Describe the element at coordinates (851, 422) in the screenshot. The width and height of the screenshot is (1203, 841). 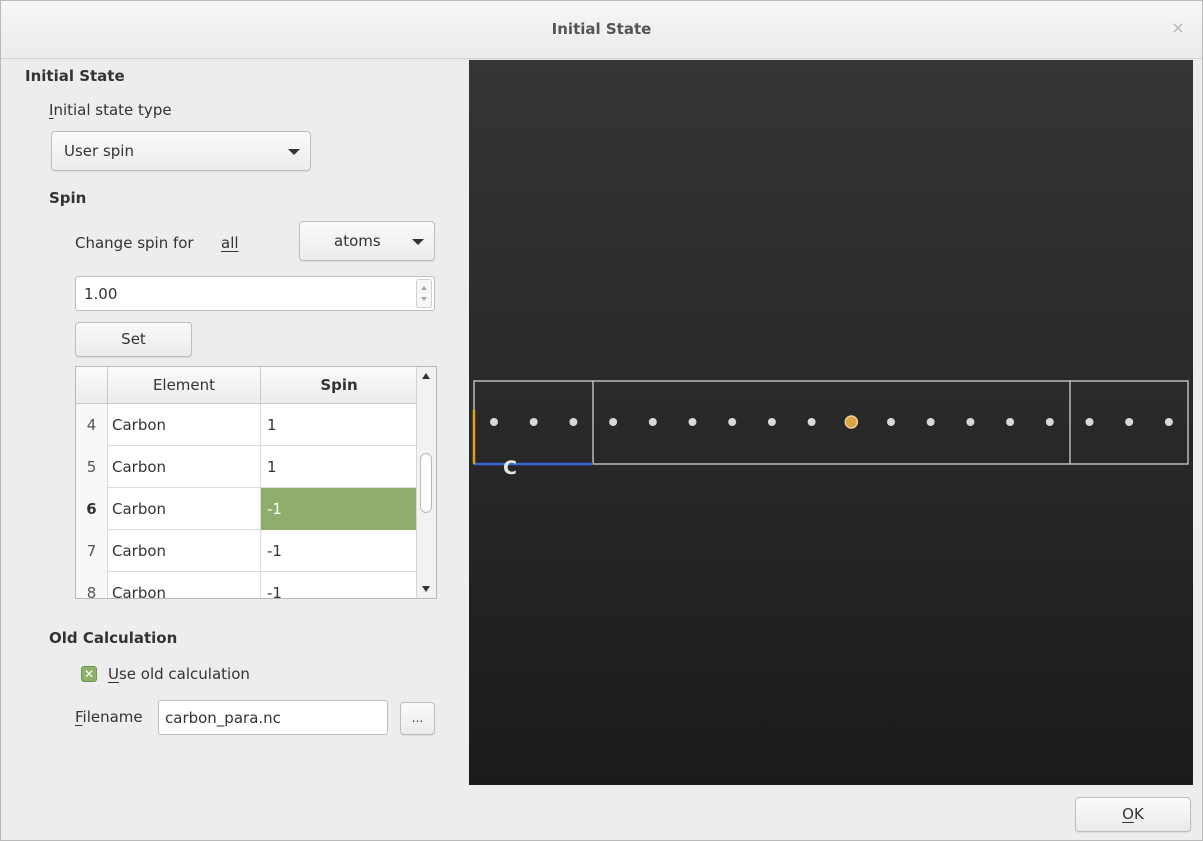
I see `atom-highlighted` at that location.